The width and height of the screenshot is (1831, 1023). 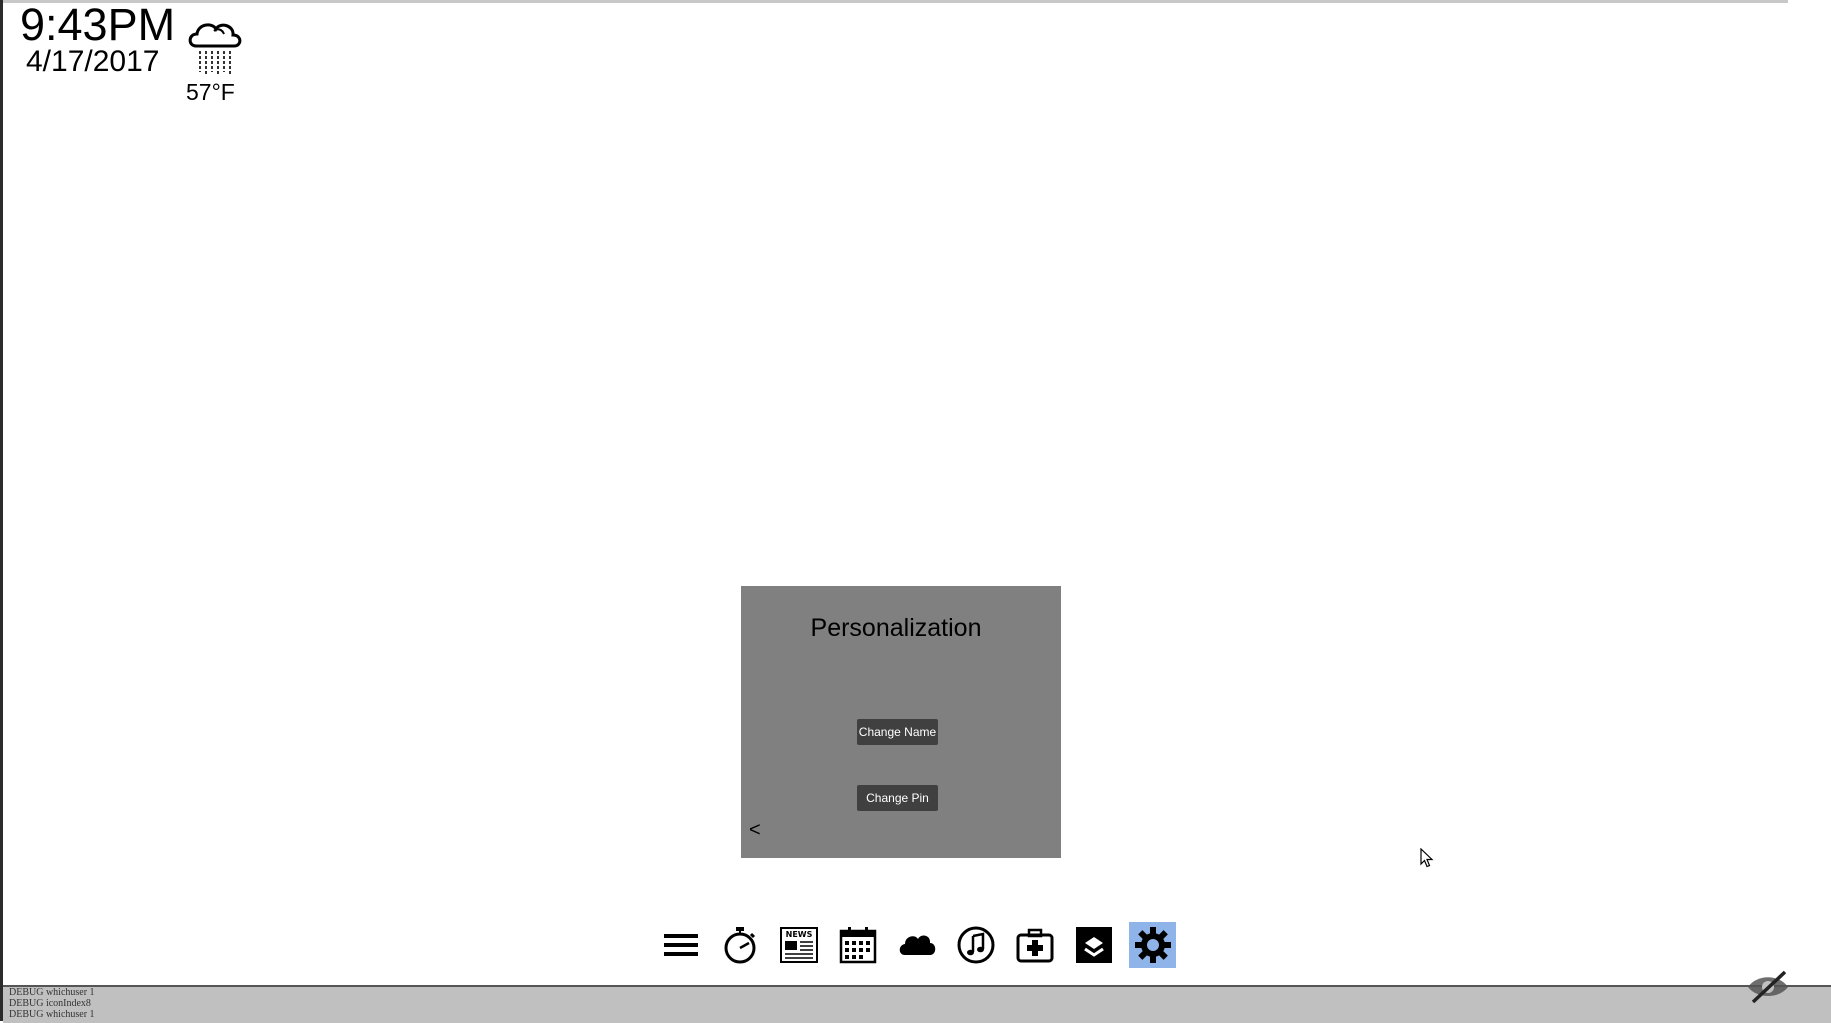 What do you see at coordinates (755, 830) in the screenshot?
I see `back-button: <` at bounding box center [755, 830].